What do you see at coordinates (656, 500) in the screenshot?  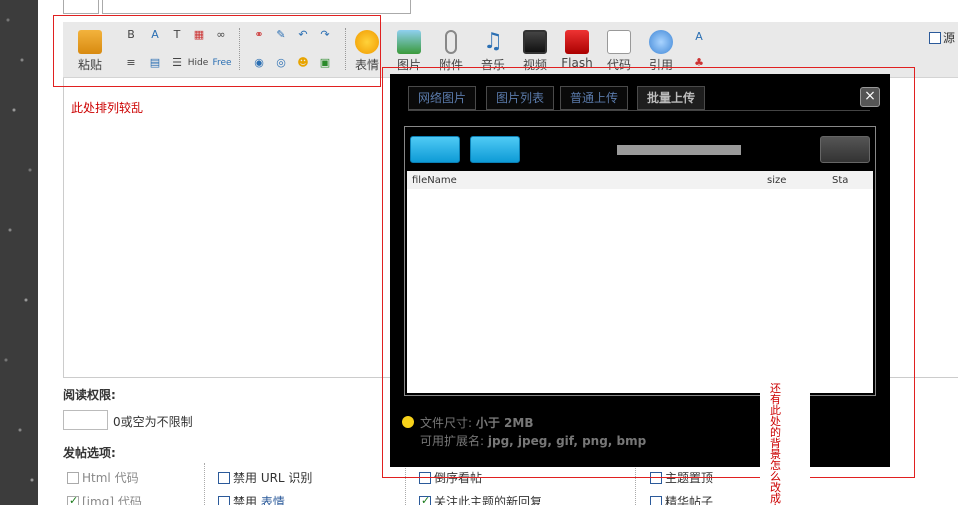 I see `digest-checkbox` at bounding box center [656, 500].